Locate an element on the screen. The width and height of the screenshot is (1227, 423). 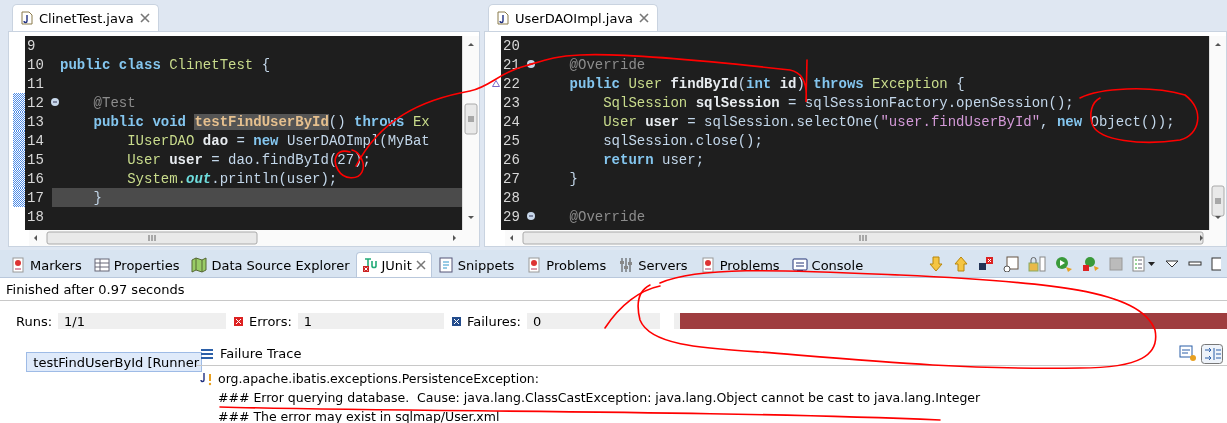
failure-icon is located at coordinates (456, 321).